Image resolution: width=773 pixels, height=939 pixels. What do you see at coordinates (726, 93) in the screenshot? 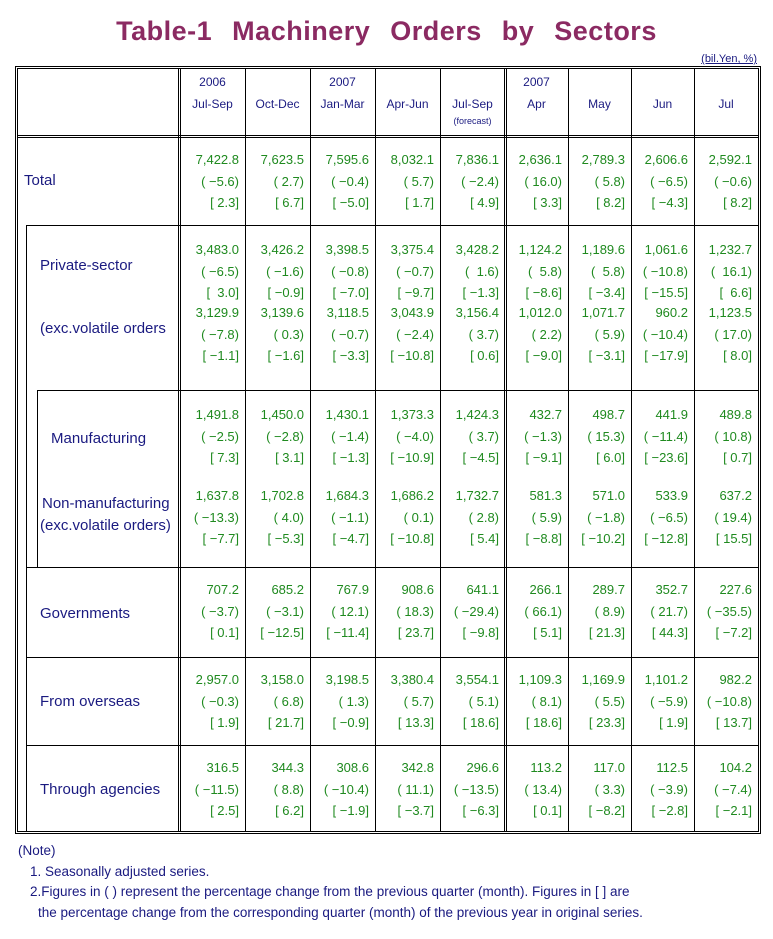
I see `column-header: Jul` at bounding box center [726, 93].